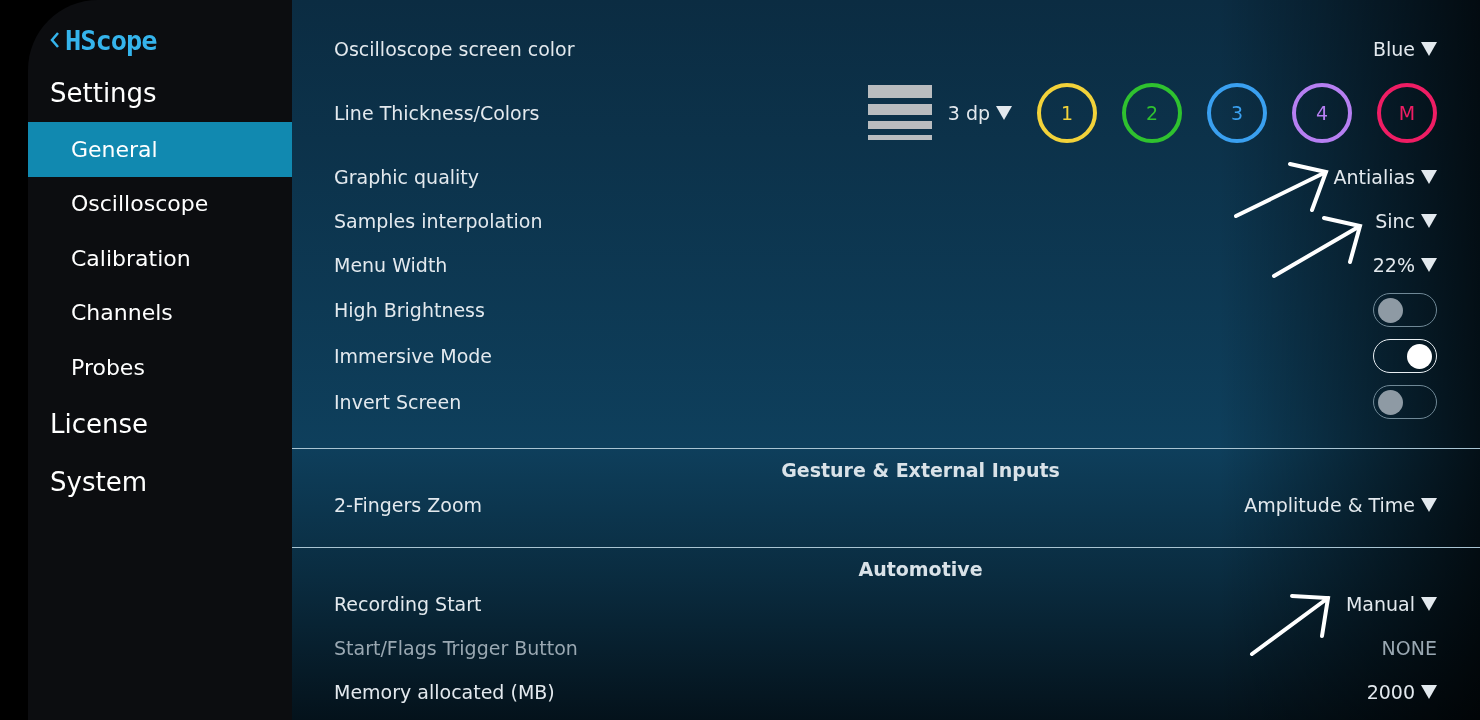  Describe the element at coordinates (160, 93) in the screenshot. I see `sidebar-item: Settings` at that location.